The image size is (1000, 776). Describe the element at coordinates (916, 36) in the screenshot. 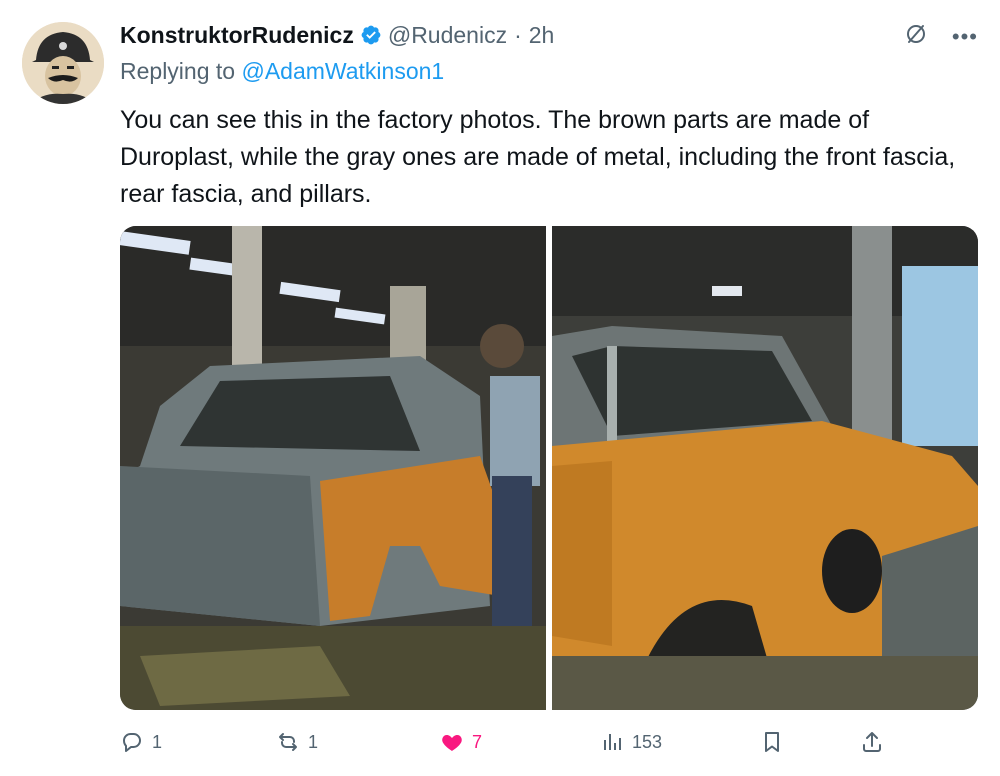

I see `grok-icon` at that location.